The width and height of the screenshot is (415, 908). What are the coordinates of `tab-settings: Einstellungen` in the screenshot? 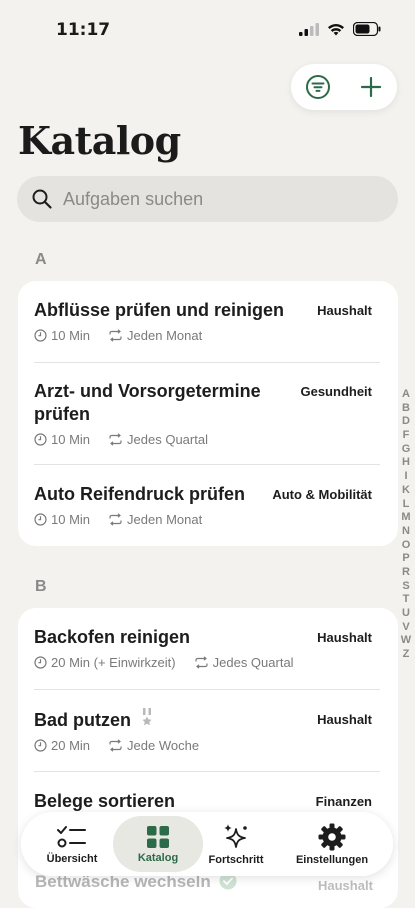 It's located at (332, 844).